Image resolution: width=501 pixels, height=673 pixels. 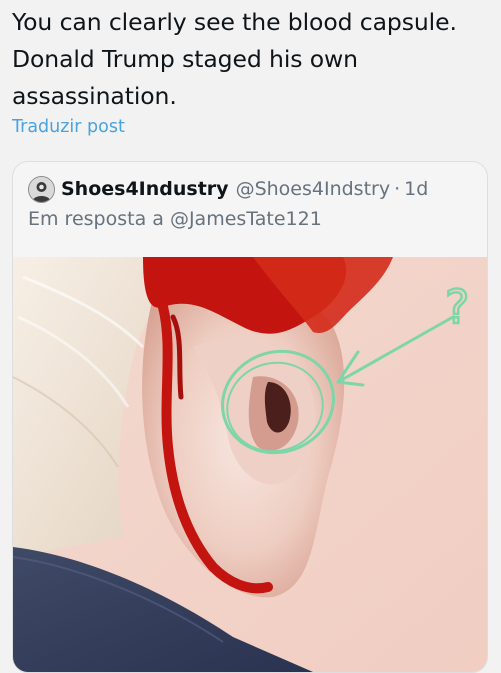 What do you see at coordinates (145, 189) in the screenshot?
I see `author-name: Shoes4Industry` at bounding box center [145, 189].